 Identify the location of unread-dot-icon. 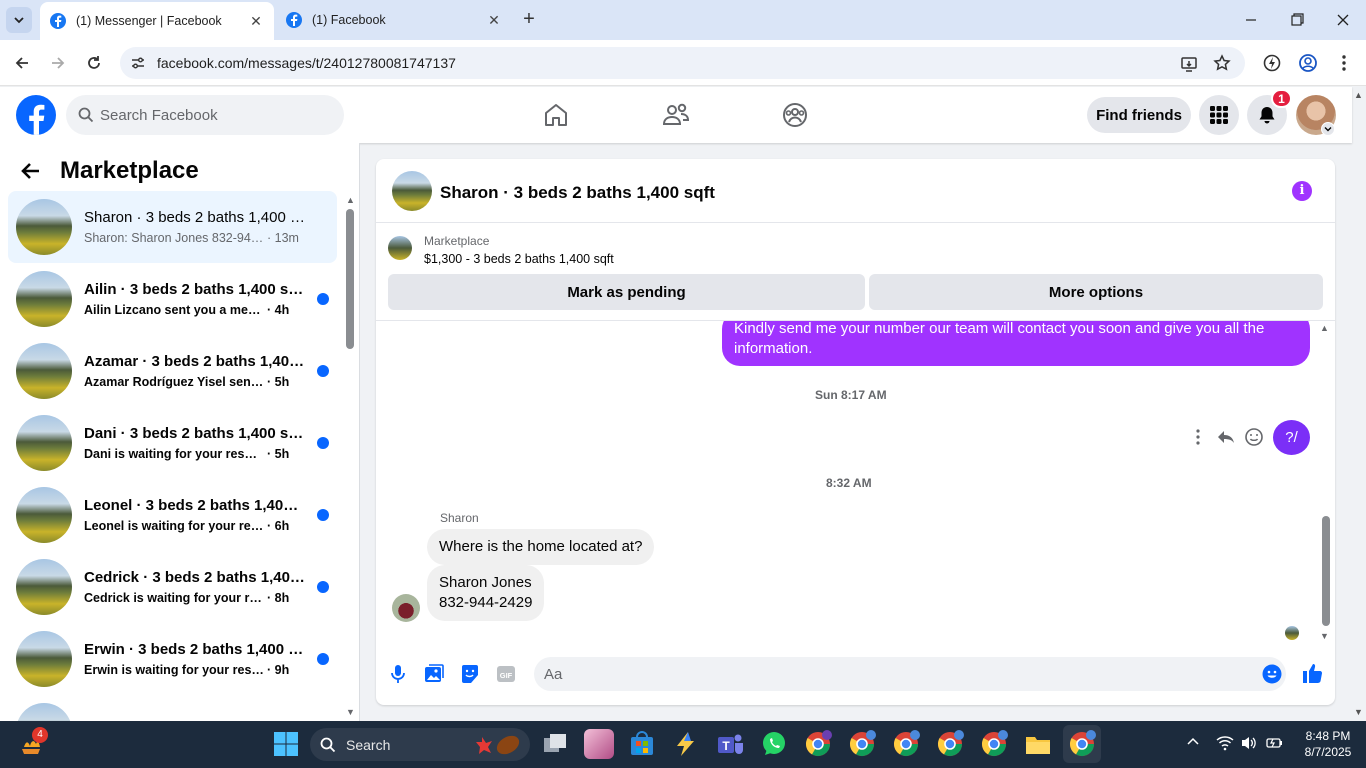
(323, 371).